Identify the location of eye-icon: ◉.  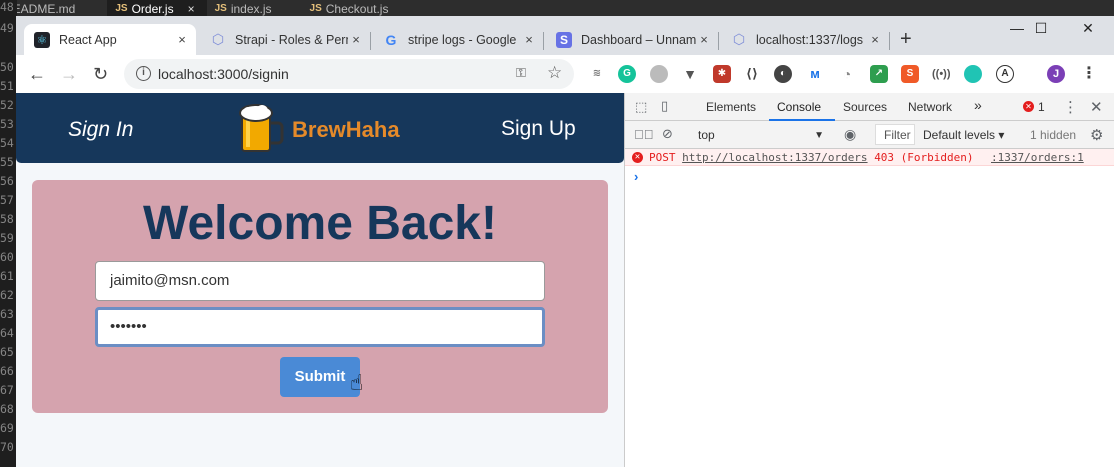
(850, 134).